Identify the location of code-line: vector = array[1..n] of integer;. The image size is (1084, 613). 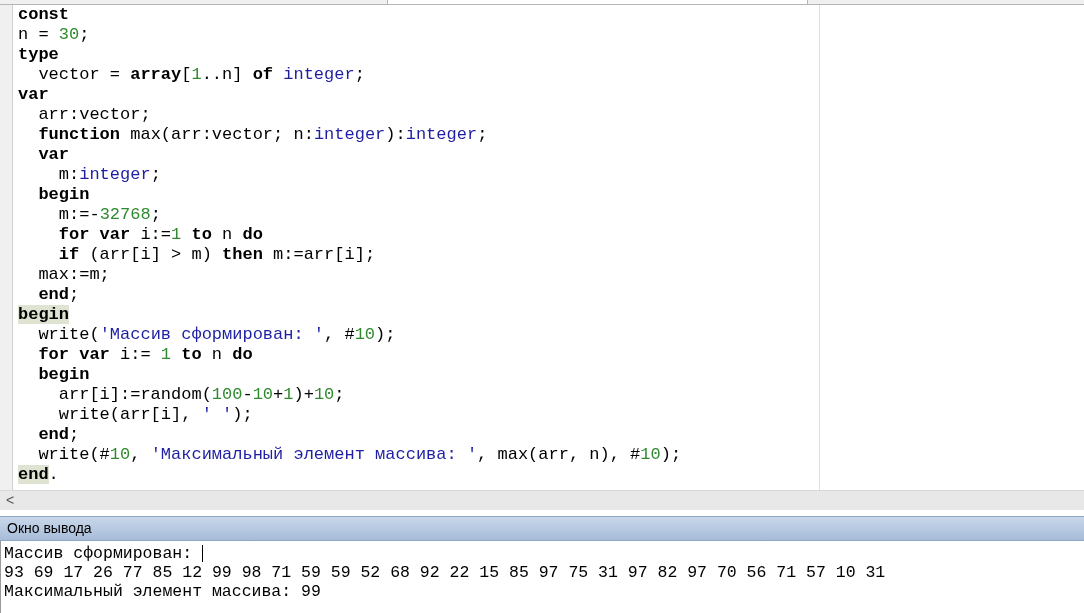
(201, 75).